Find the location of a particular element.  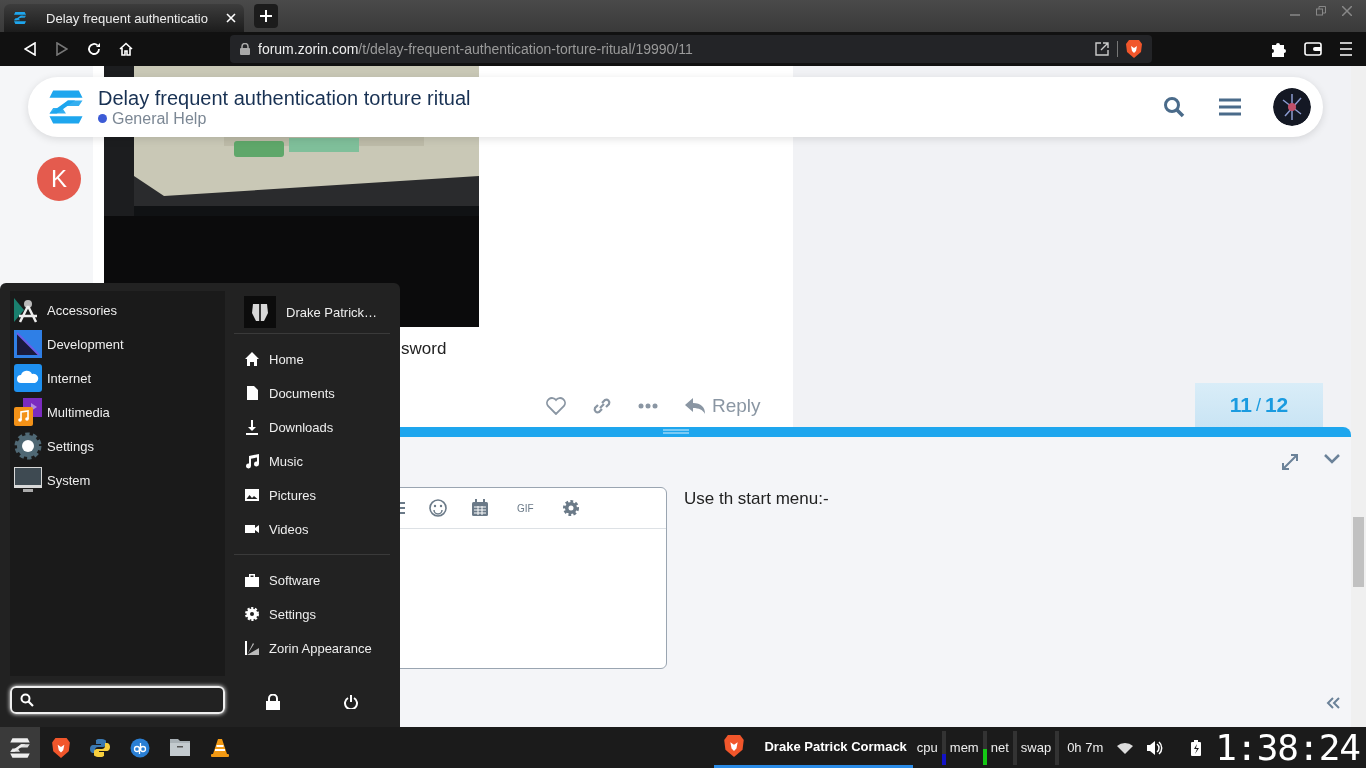

image-icon is located at coordinates (252, 495).